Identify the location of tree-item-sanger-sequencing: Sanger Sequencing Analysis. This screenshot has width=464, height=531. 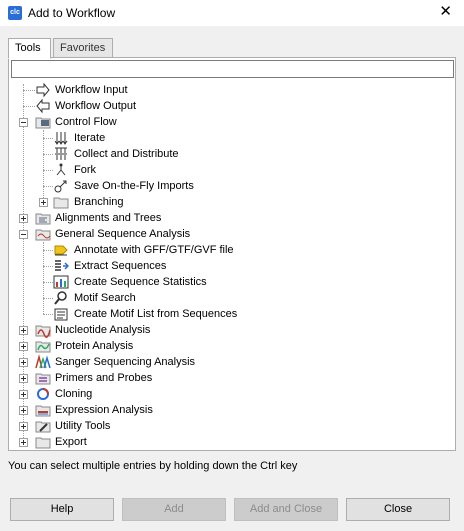
(229, 362).